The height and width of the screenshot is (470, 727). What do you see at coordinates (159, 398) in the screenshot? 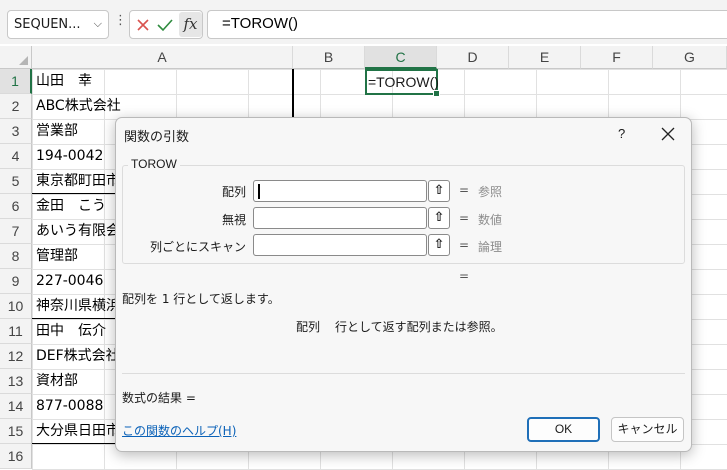
I see `formula-result: 数式の結果 =` at bounding box center [159, 398].